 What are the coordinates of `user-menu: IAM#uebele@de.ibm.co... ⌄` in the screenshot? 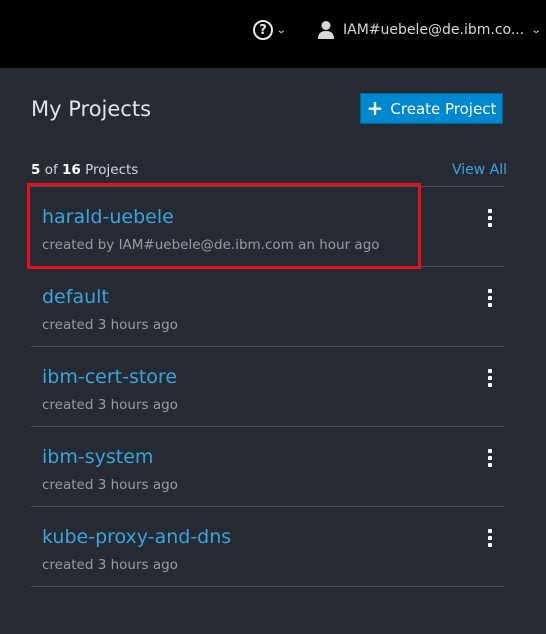 It's located at (429, 30).